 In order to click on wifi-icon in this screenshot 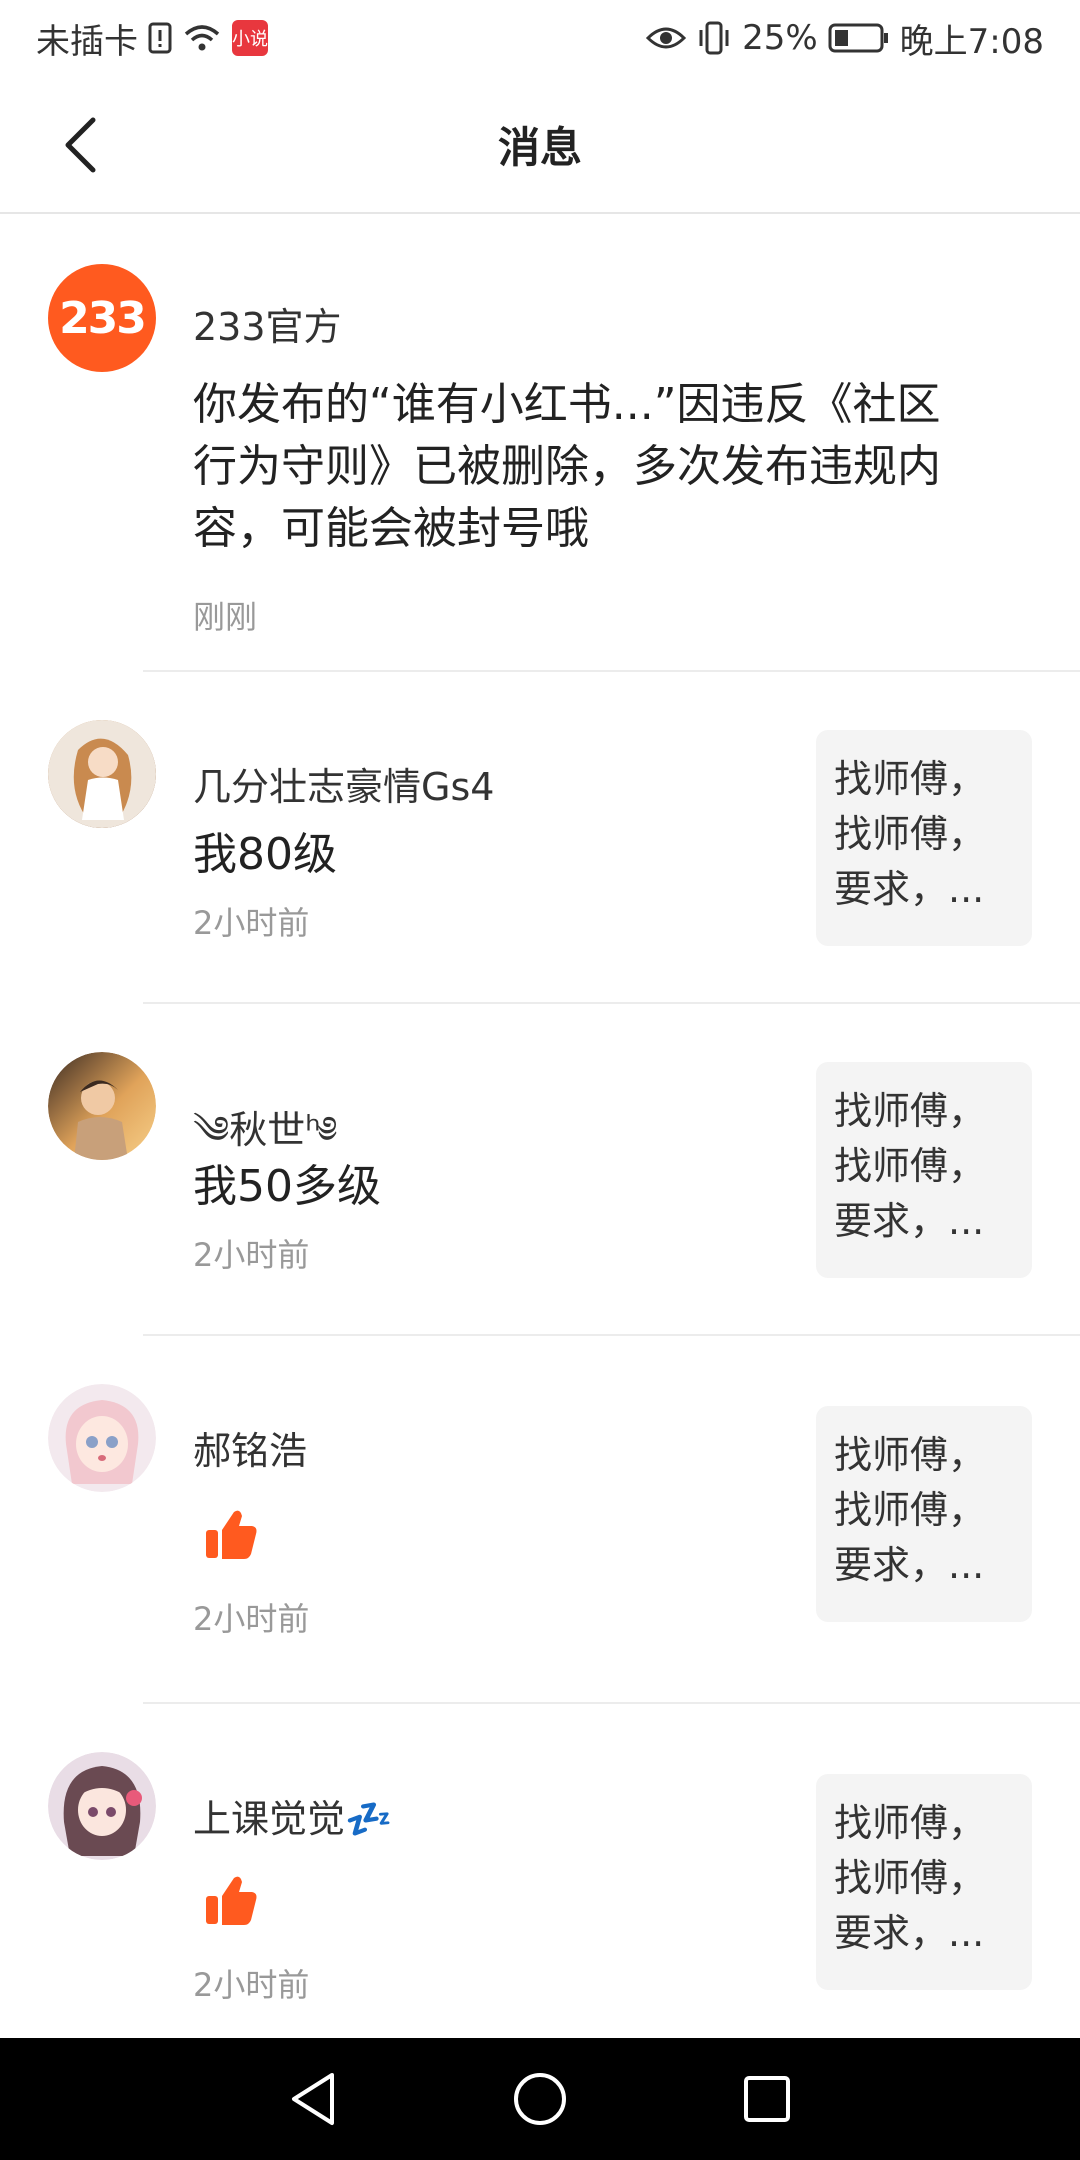, I will do `click(202, 38)`.